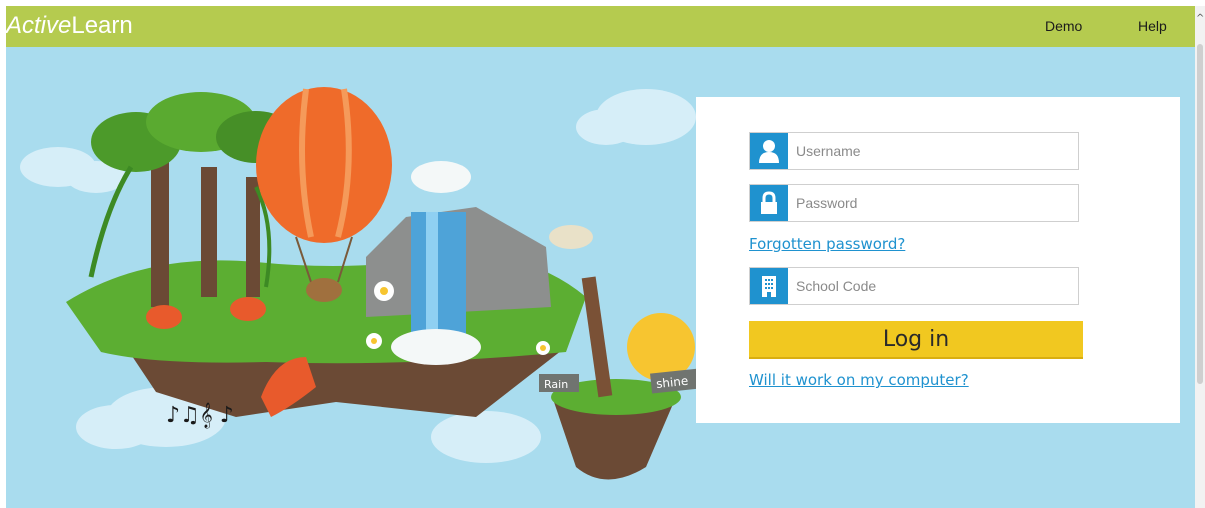 The width and height of the screenshot is (1205, 508). Describe the element at coordinates (102, 25) in the screenshot. I see `logo-word-learn: Learn` at that location.